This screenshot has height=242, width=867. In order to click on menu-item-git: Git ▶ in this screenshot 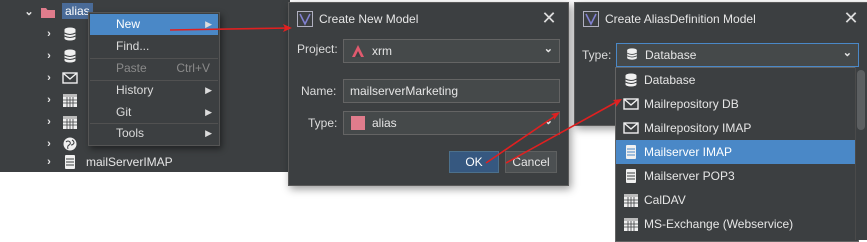, I will do `click(154, 112)`.